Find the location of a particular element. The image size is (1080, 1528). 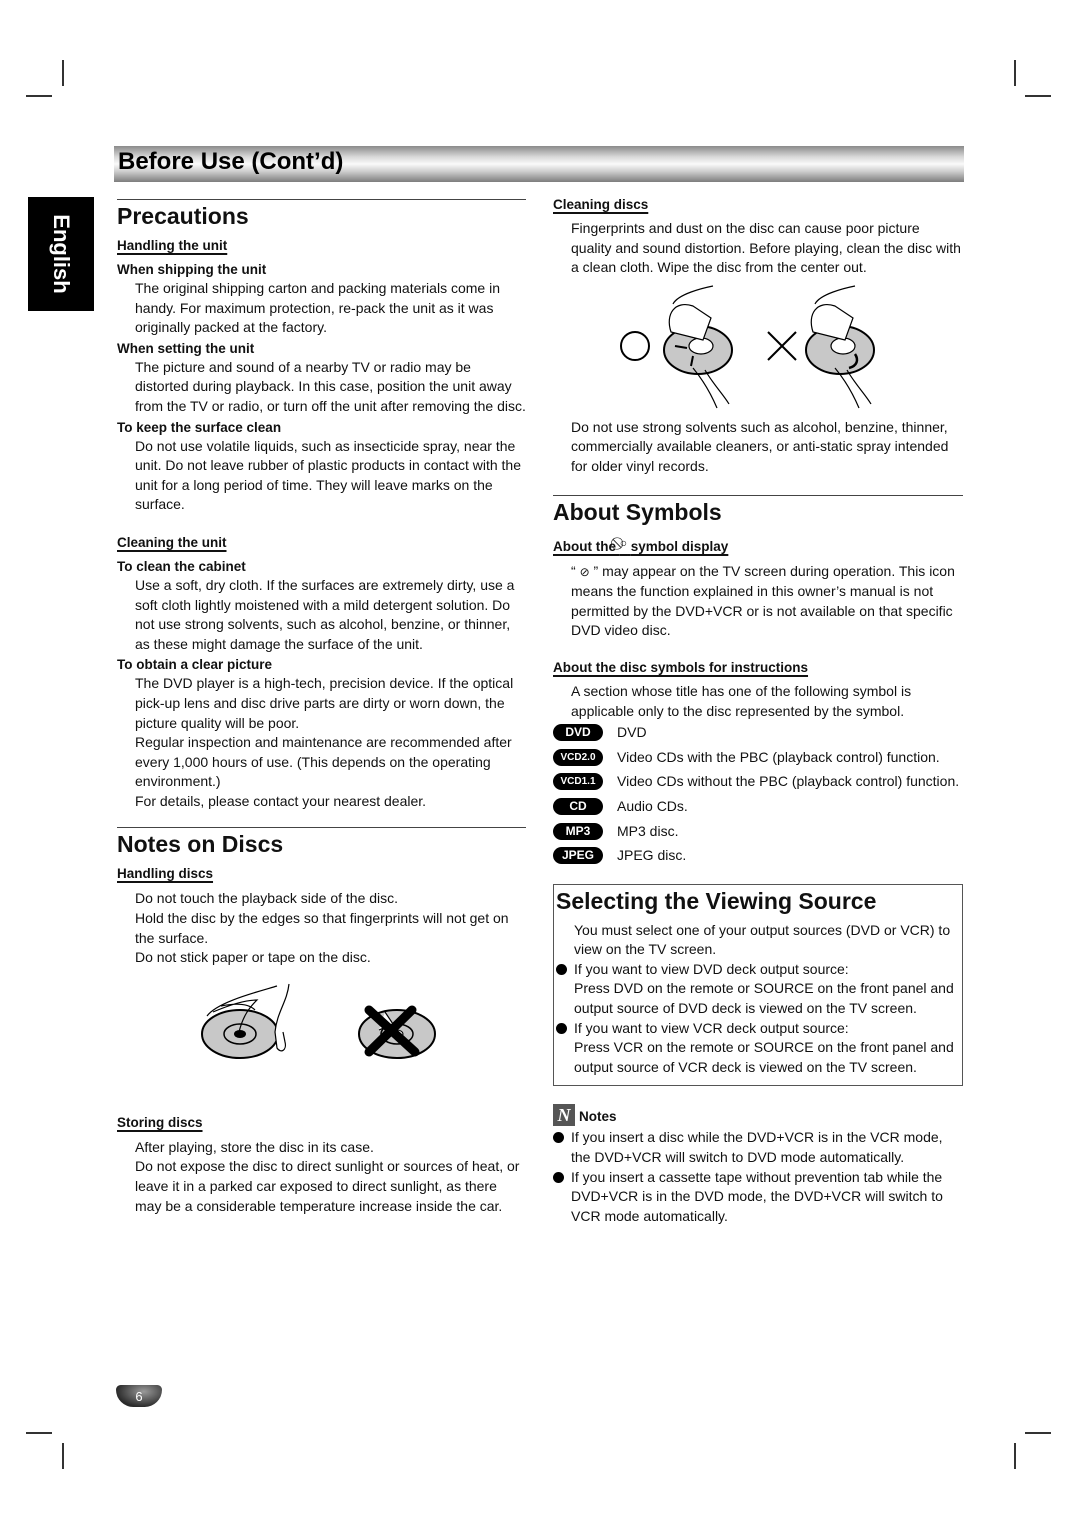

picture-title: To obtain a clear picture is located at coordinates (195, 665).